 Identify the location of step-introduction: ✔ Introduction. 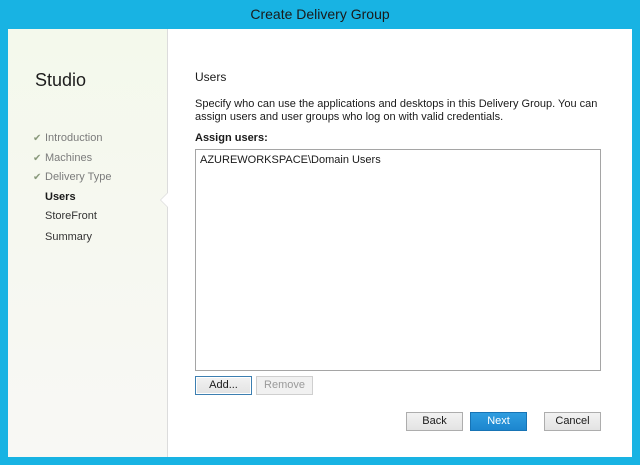
(67, 138).